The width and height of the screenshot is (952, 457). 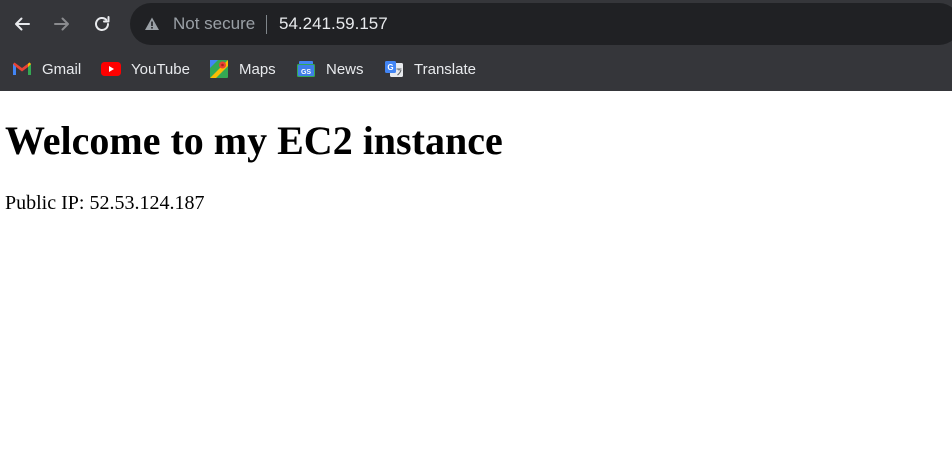 I want to click on svg-text: GS, so click(x=306, y=72).